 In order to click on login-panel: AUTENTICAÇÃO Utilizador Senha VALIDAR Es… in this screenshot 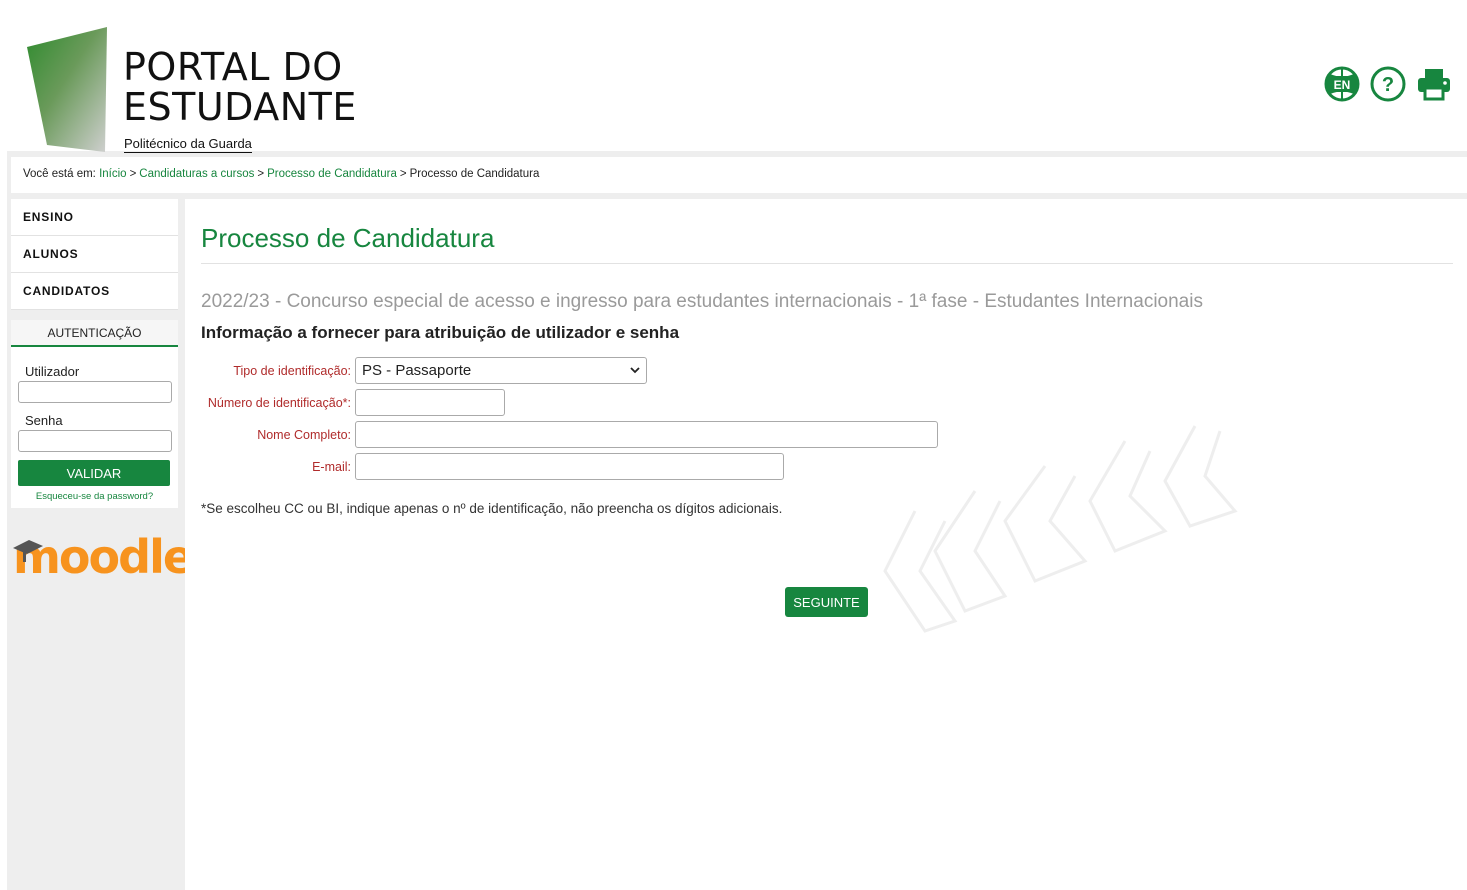, I will do `click(94, 414)`.